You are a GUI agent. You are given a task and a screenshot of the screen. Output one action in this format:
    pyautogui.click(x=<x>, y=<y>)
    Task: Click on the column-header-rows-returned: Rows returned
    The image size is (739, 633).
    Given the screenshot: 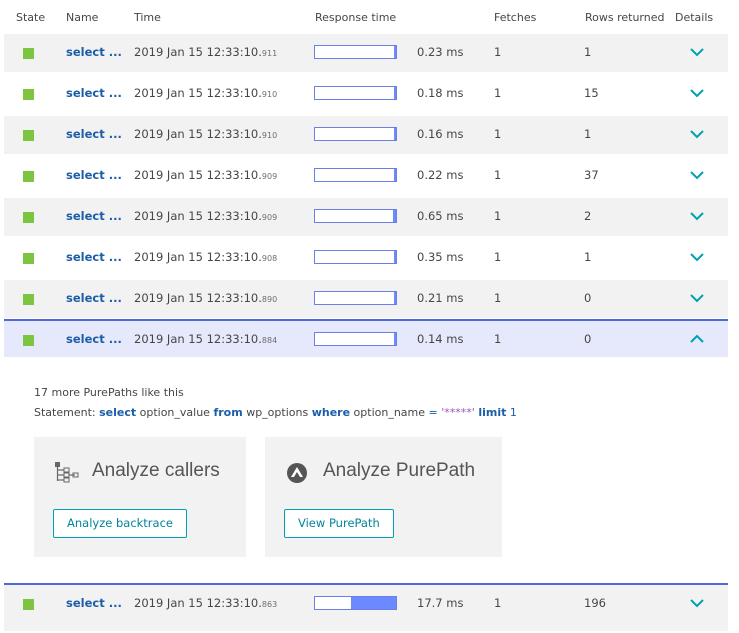 What is the action you would take?
    pyautogui.click(x=625, y=17)
    